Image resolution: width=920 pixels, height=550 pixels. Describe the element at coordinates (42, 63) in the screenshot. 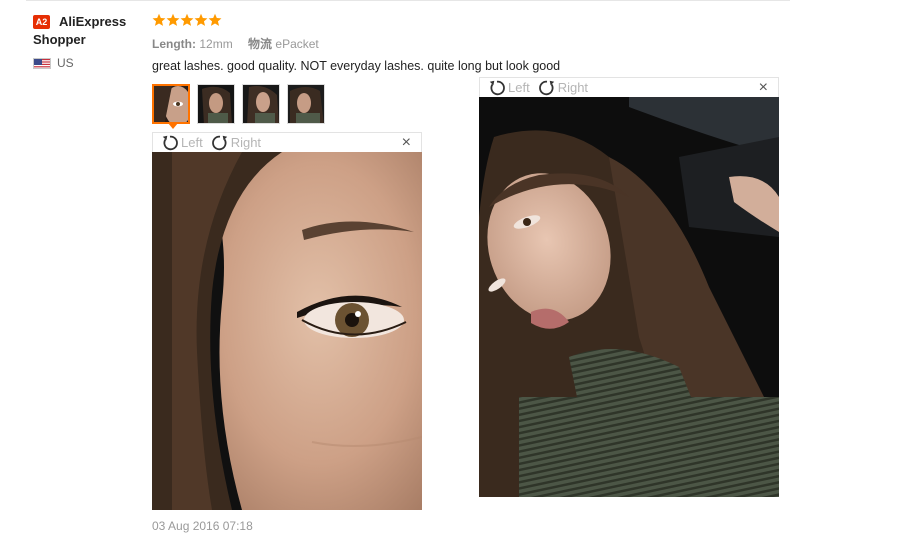

I see `us-flag-icon` at that location.